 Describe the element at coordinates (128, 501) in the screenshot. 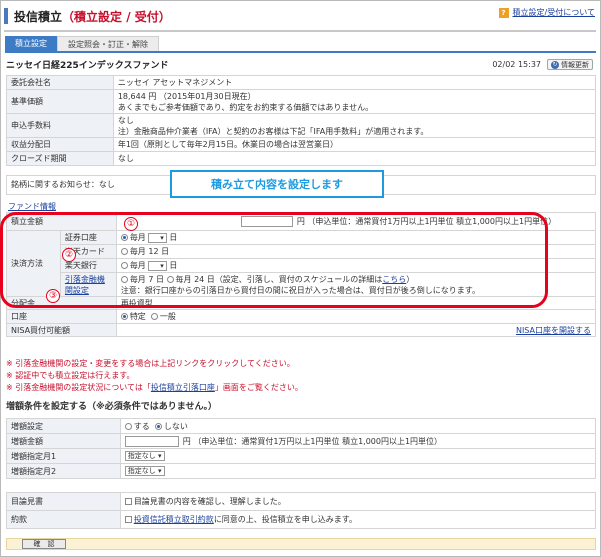

I see `doc-checkbox` at that location.